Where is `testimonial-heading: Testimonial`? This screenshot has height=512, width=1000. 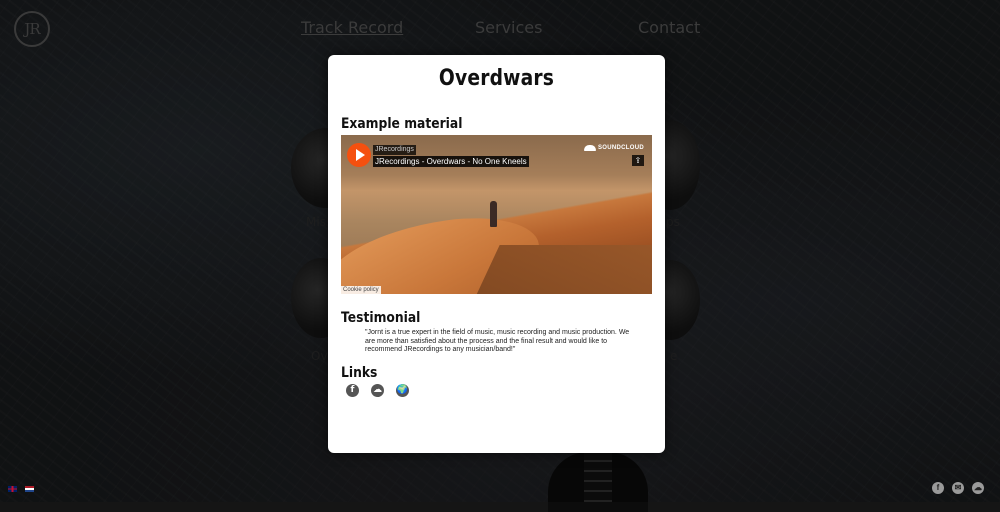 testimonial-heading: Testimonial is located at coordinates (381, 318).